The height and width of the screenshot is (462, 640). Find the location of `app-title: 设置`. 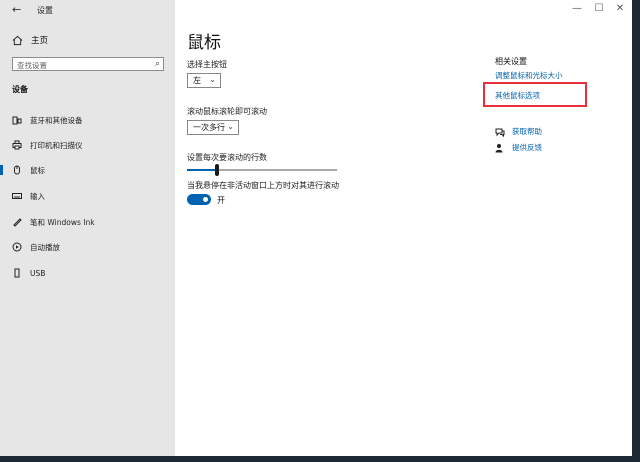

app-title: 设置 is located at coordinates (45, 10).